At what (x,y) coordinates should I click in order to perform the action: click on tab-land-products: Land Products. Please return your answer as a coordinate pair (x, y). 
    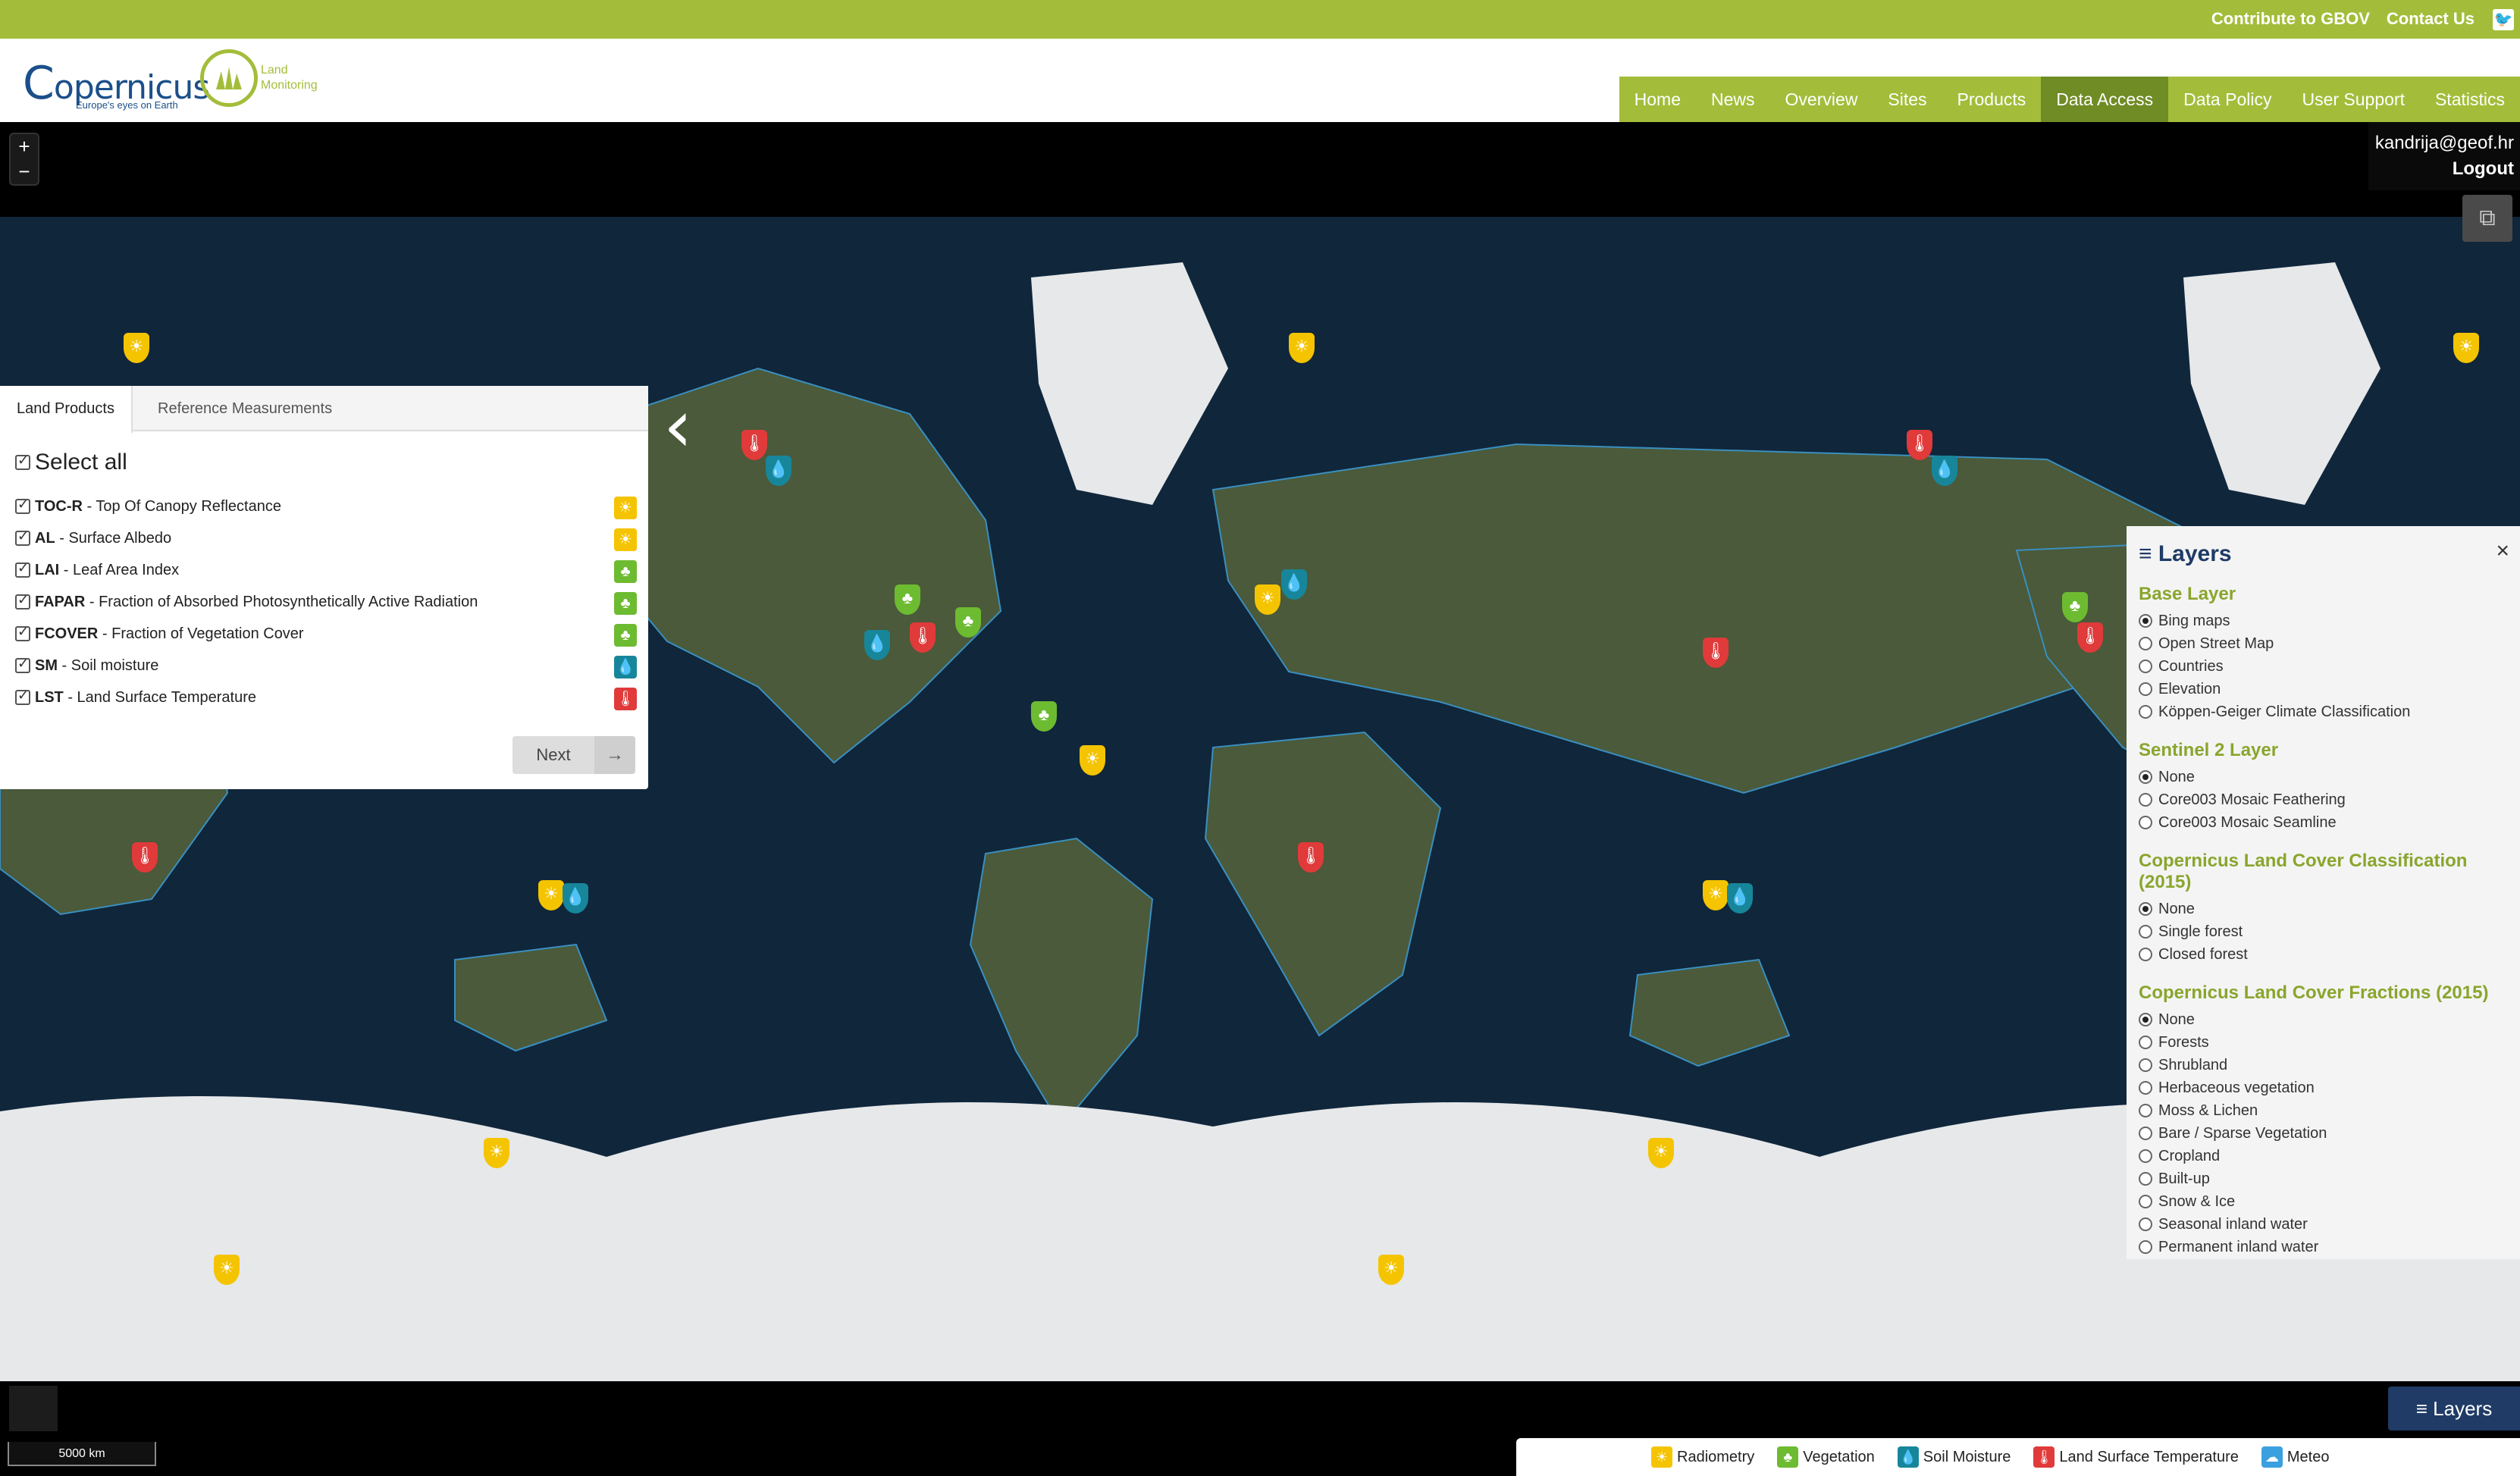
    Looking at the image, I should click on (66, 409).